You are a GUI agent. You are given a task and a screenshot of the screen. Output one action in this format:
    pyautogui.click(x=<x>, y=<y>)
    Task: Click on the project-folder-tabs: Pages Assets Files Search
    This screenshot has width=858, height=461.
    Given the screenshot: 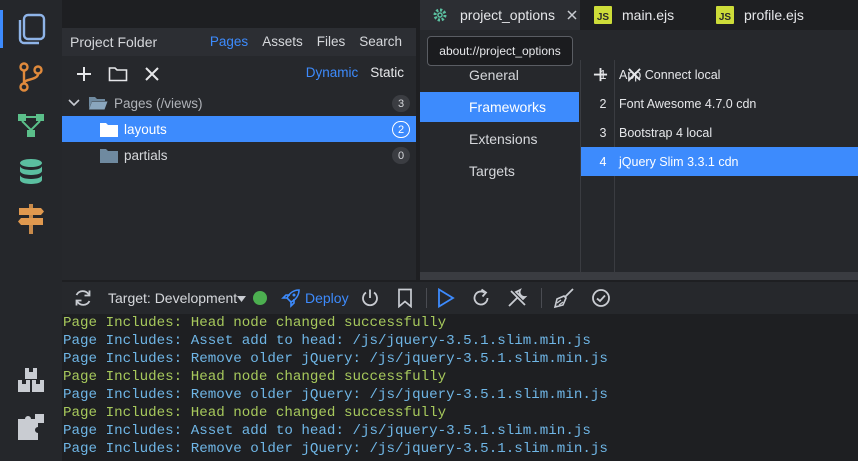 What is the action you would take?
    pyautogui.click(x=306, y=41)
    